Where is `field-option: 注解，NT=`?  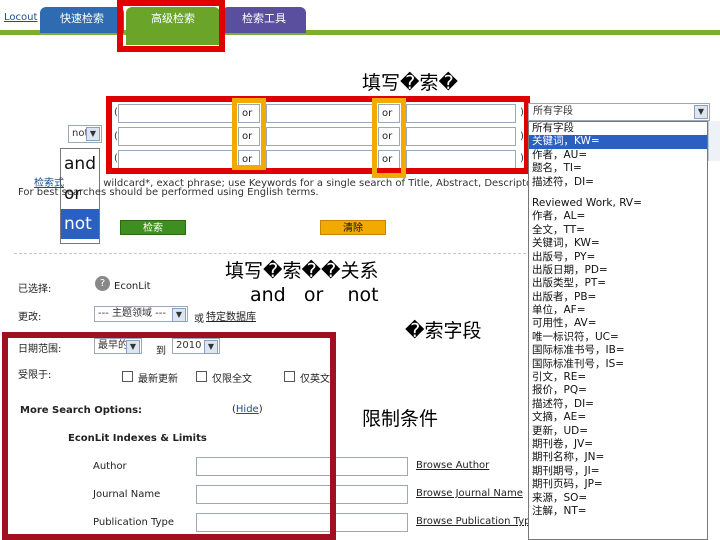 field-option: 注解，NT= is located at coordinates (618, 511).